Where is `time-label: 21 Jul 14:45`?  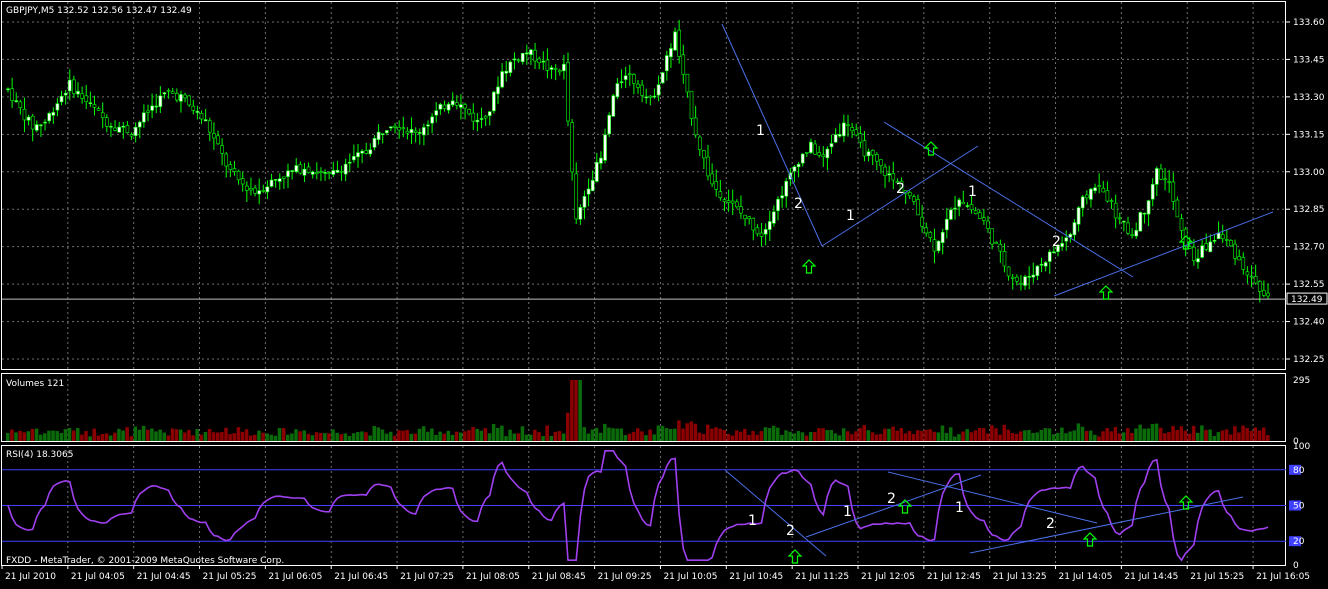
time-label: 21 Jul 14:45 is located at coordinates (1151, 577).